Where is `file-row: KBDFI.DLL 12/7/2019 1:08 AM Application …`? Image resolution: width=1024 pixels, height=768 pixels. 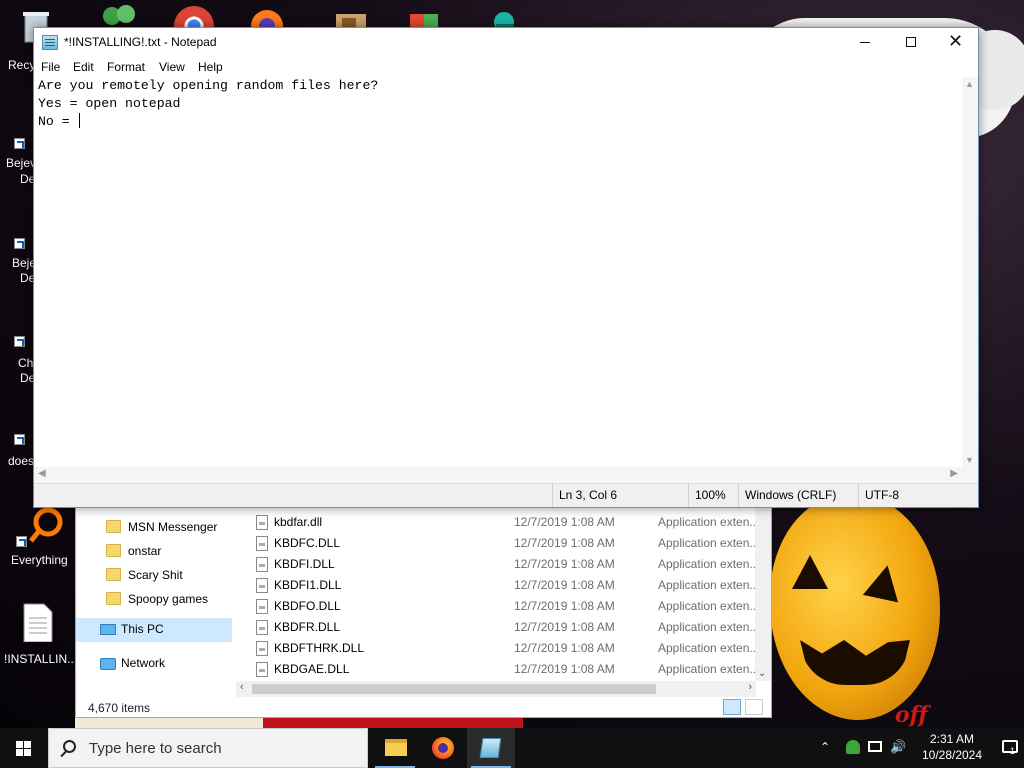 file-row: KBDFI.DLL 12/7/2019 1:08 AM Application … is located at coordinates (497, 564).